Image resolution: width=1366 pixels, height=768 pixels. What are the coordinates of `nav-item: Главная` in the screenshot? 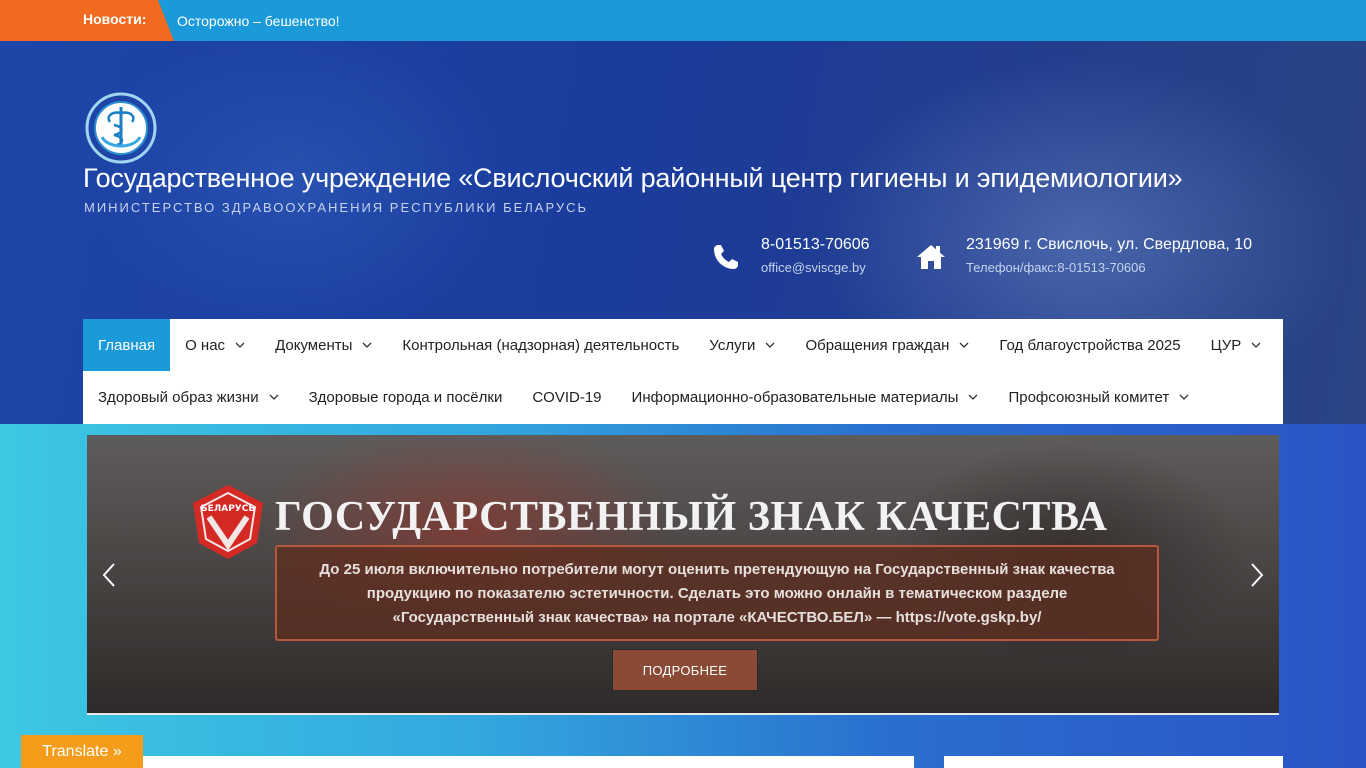 It's located at (127, 345).